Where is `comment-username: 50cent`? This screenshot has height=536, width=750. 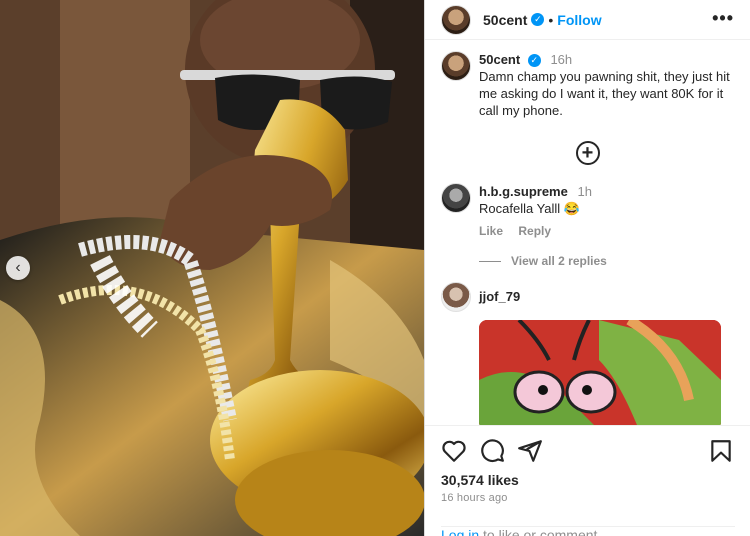
comment-username: 50cent is located at coordinates (499, 59).